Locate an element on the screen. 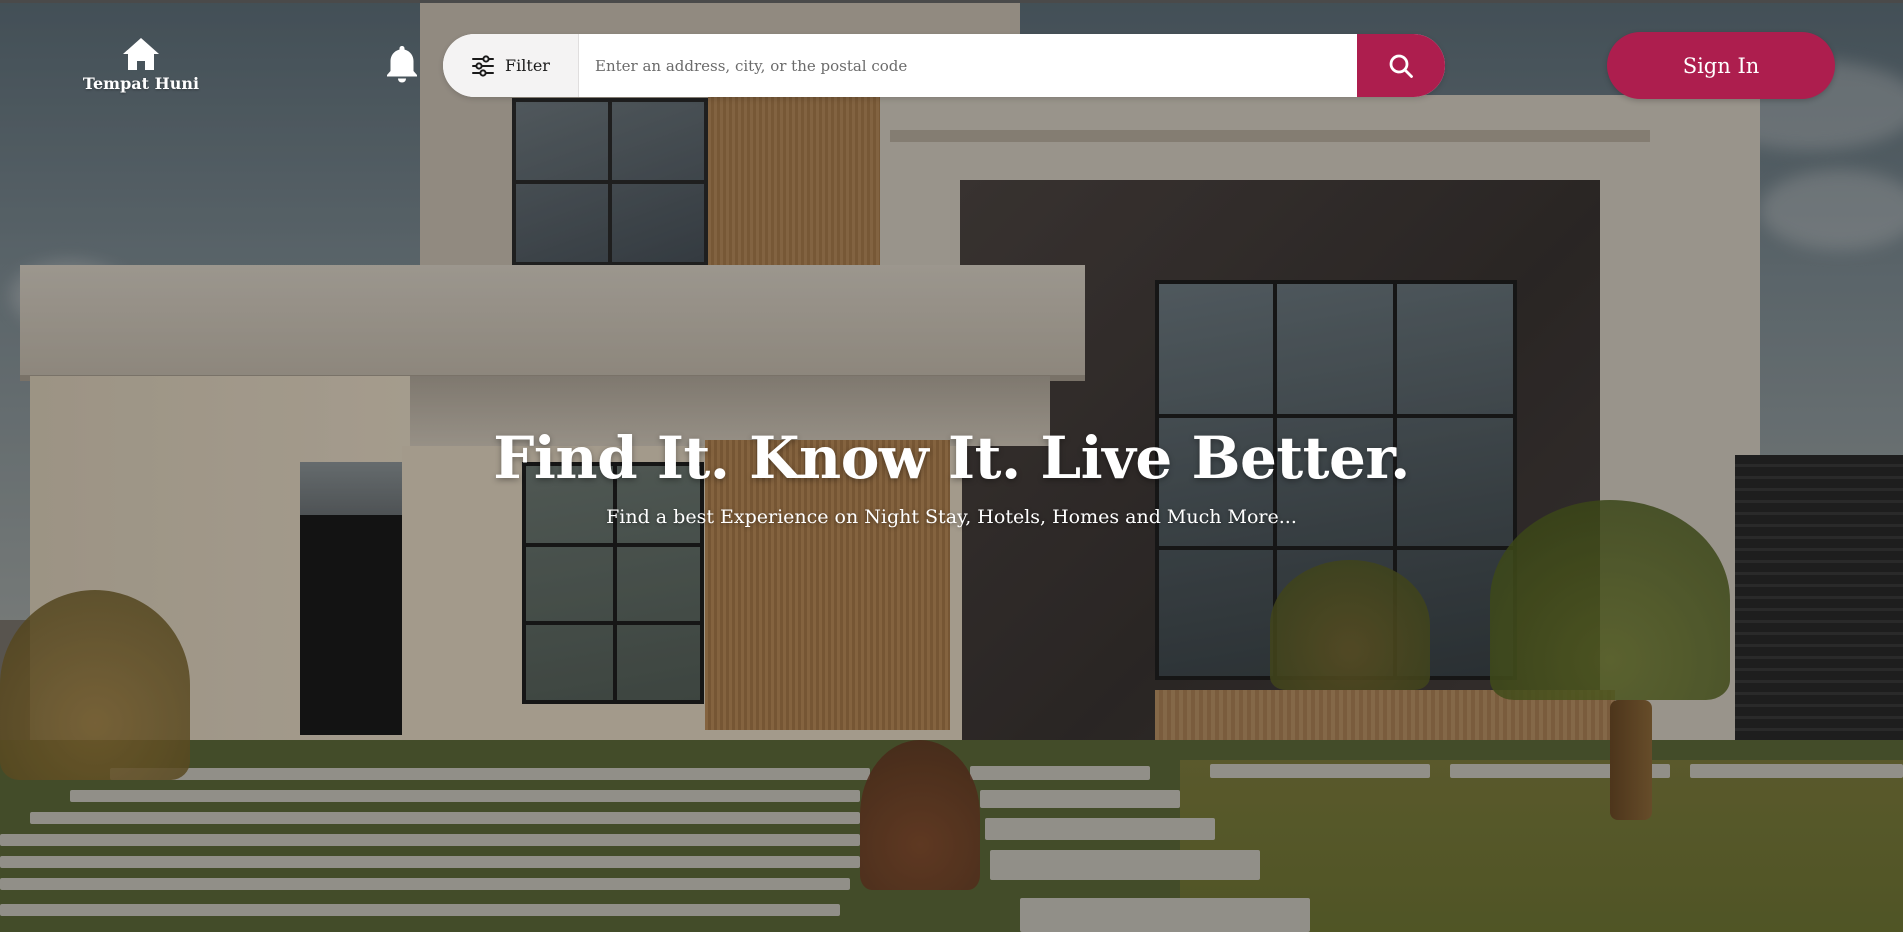 Image resolution: width=1903 pixels, height=932 pixels. search-icon is located at coordinates (1401, 66).